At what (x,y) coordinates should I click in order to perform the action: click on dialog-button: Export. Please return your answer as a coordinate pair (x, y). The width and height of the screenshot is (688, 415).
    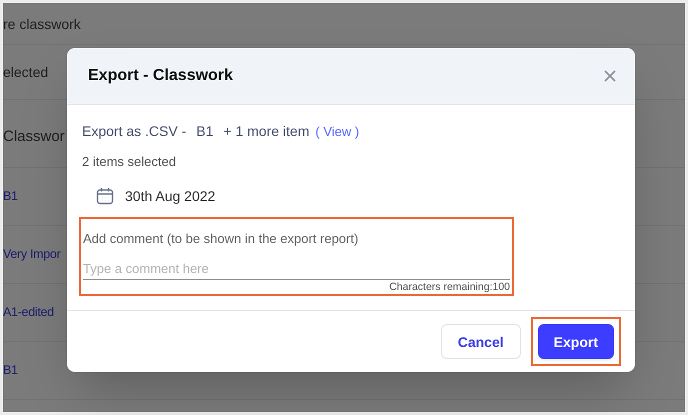
    Looking at the image, I should click on (576, 341).